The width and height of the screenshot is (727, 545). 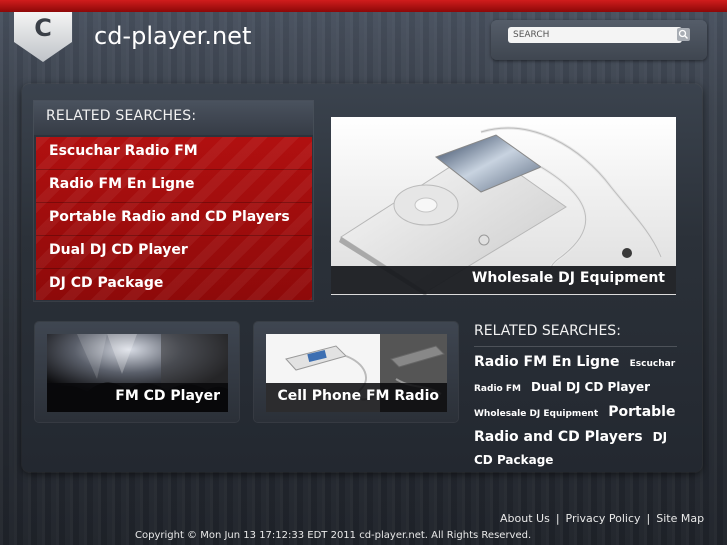 What do you see at coordinates (536, 414) in the screenshot?
I see `tag-link: Wholesale DJ Equipment` at bounding box center [536, 414].